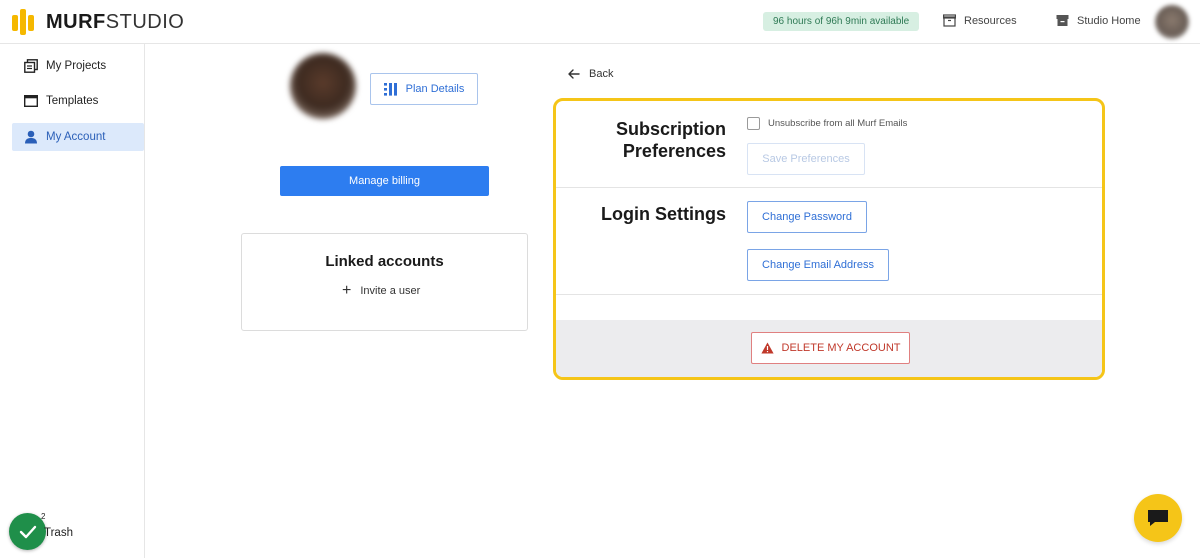 Image resolution: width=1200 pixels, height=558 pixels. Describe the element at coordinates (1062, 20) in the screenshot. I see `archive-icon` at that location.